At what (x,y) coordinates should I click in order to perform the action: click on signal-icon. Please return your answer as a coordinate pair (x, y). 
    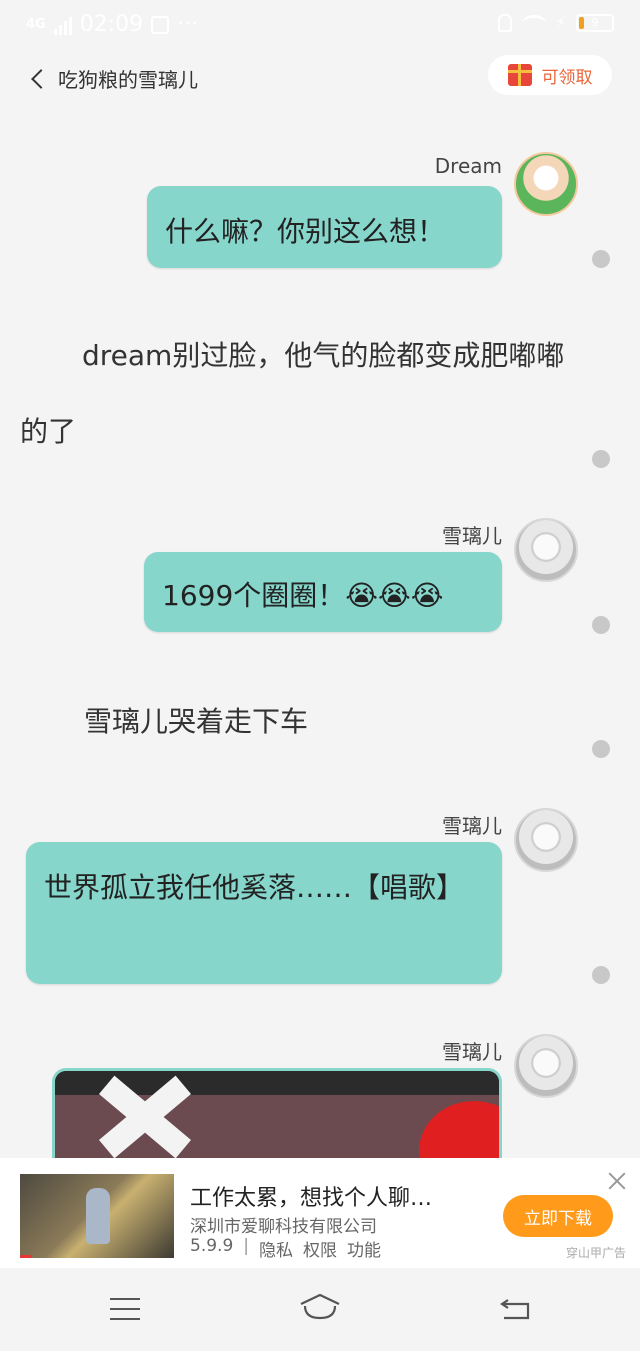
    Looking at the image, I should click on (62, 25).